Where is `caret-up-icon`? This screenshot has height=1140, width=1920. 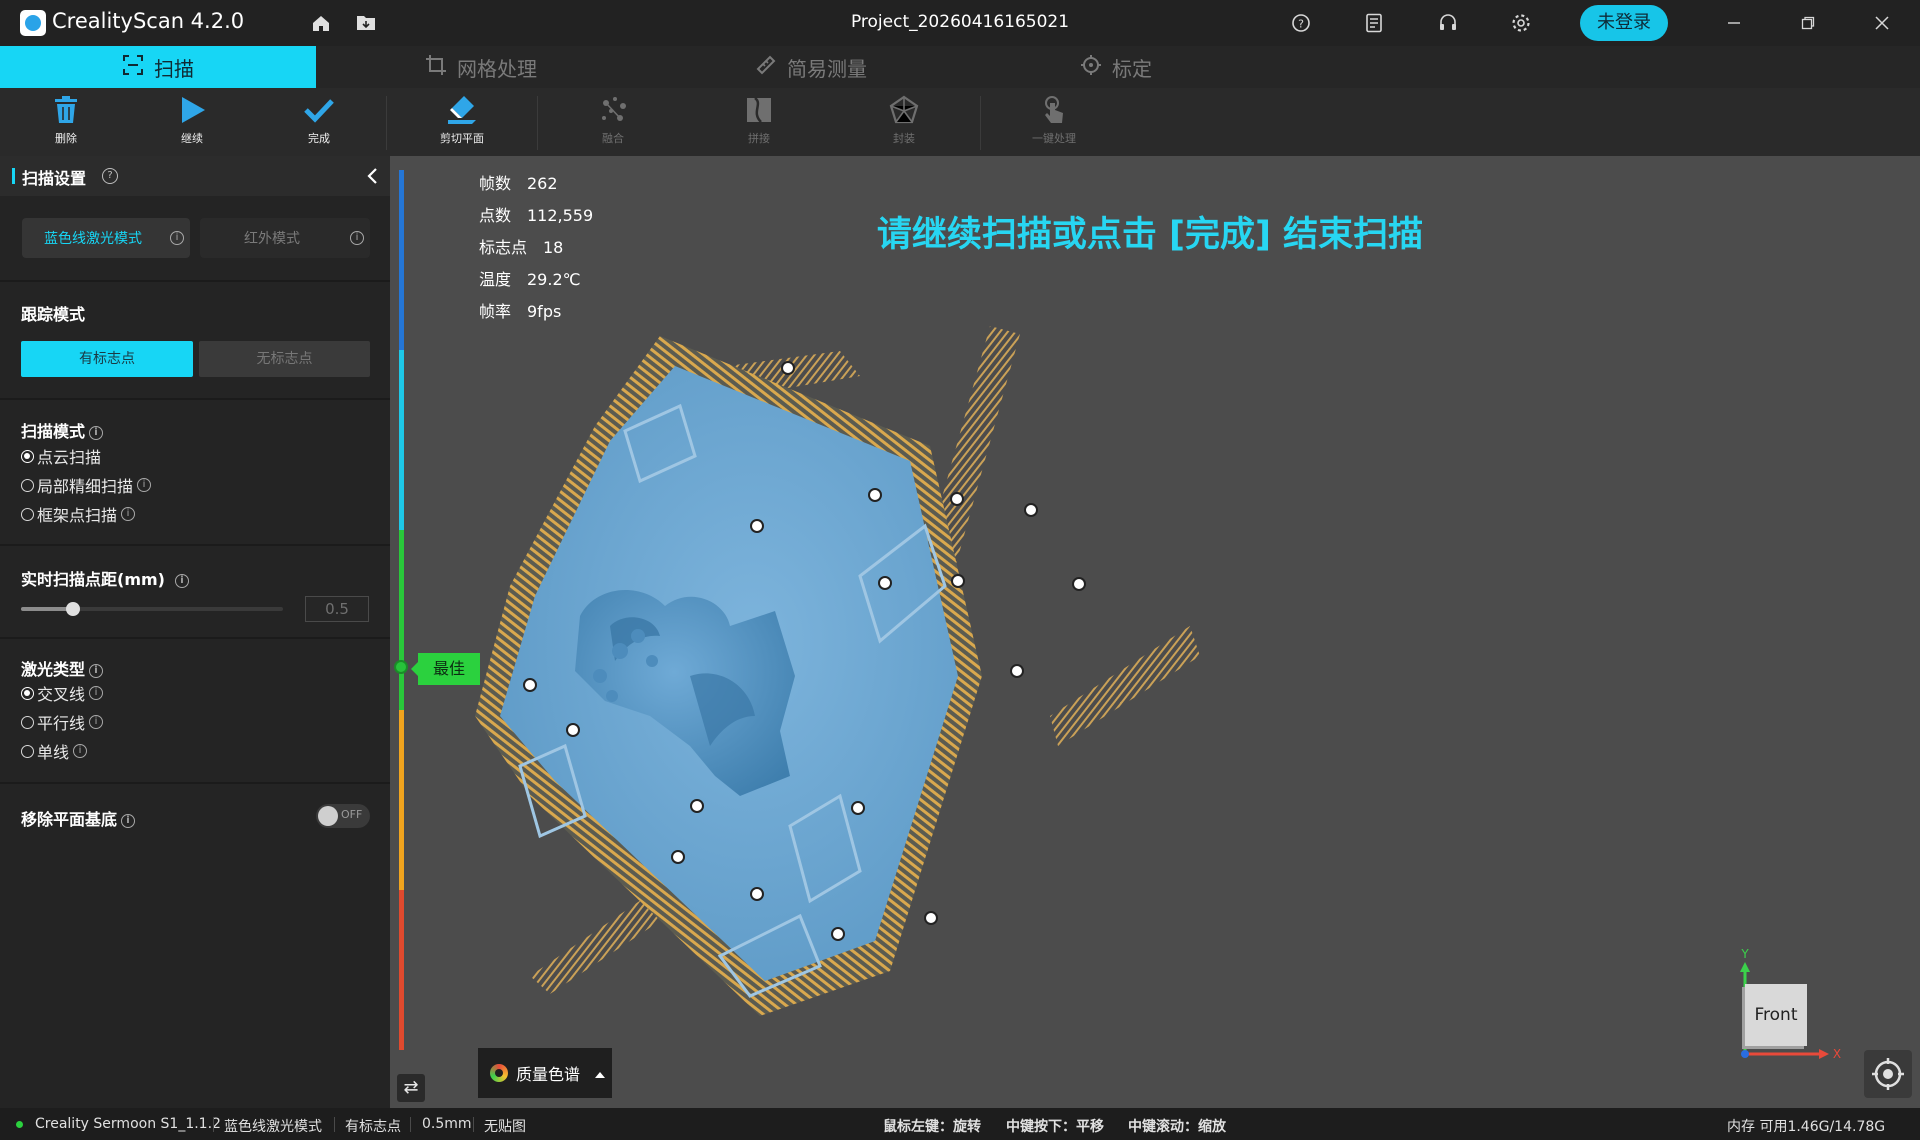 caret-up-icon is located at coordinates (600, 1073).